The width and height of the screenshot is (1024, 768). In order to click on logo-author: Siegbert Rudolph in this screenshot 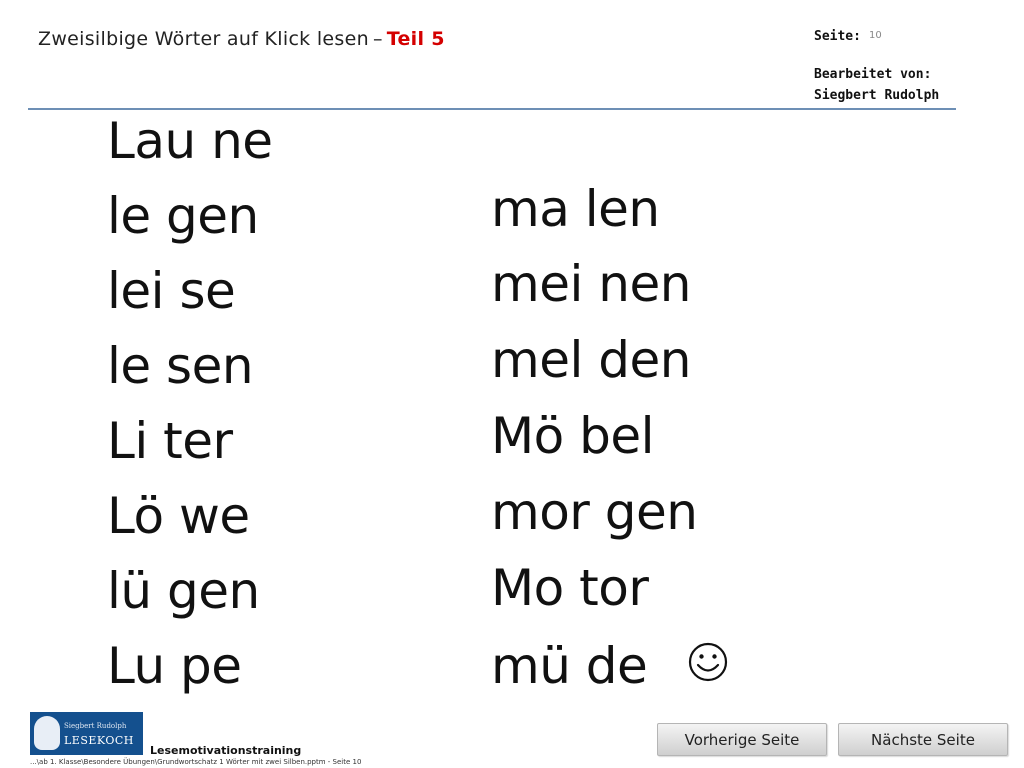, I will do `click(95, 726)`.